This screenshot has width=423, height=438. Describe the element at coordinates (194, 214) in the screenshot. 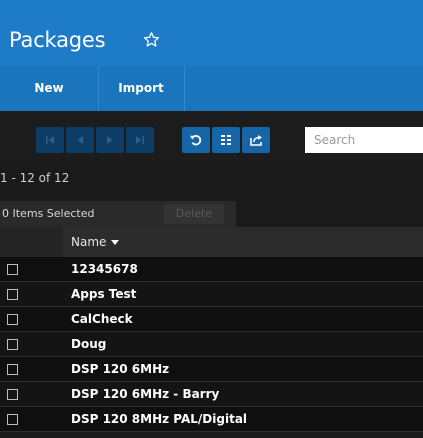

I see `delete-button: Delete` at that location.